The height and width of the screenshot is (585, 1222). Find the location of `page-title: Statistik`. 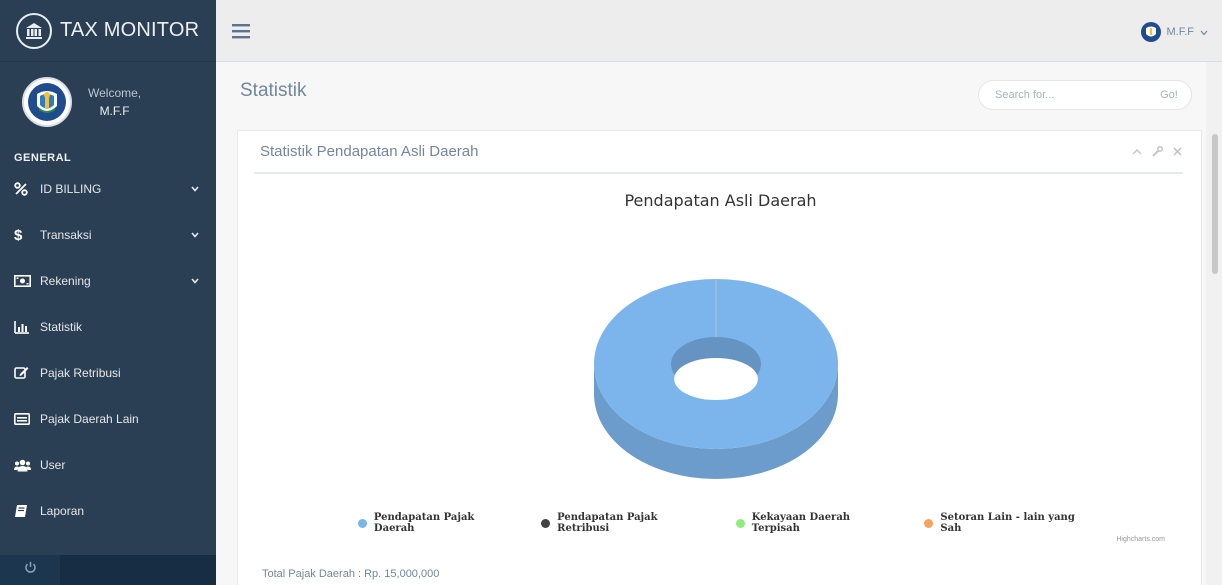

page-title: Statistik is located at coordinates (273, 90).